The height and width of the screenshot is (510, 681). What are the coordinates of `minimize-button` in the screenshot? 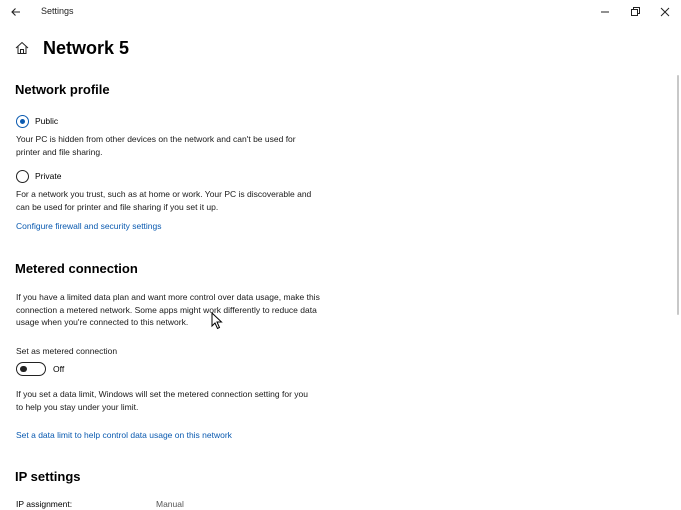 It's located at (605, 12).